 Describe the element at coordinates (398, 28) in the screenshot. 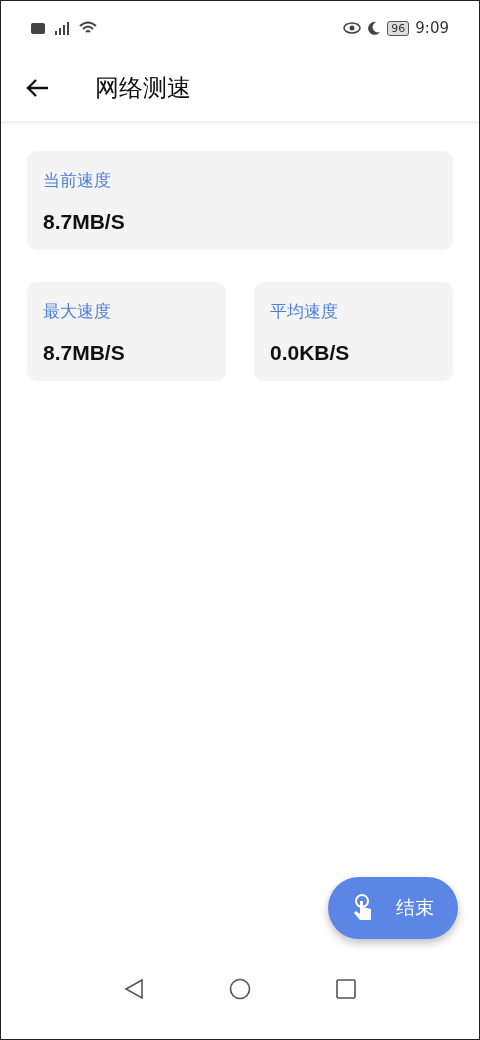

I see `battery-indicator: 96` at that location.